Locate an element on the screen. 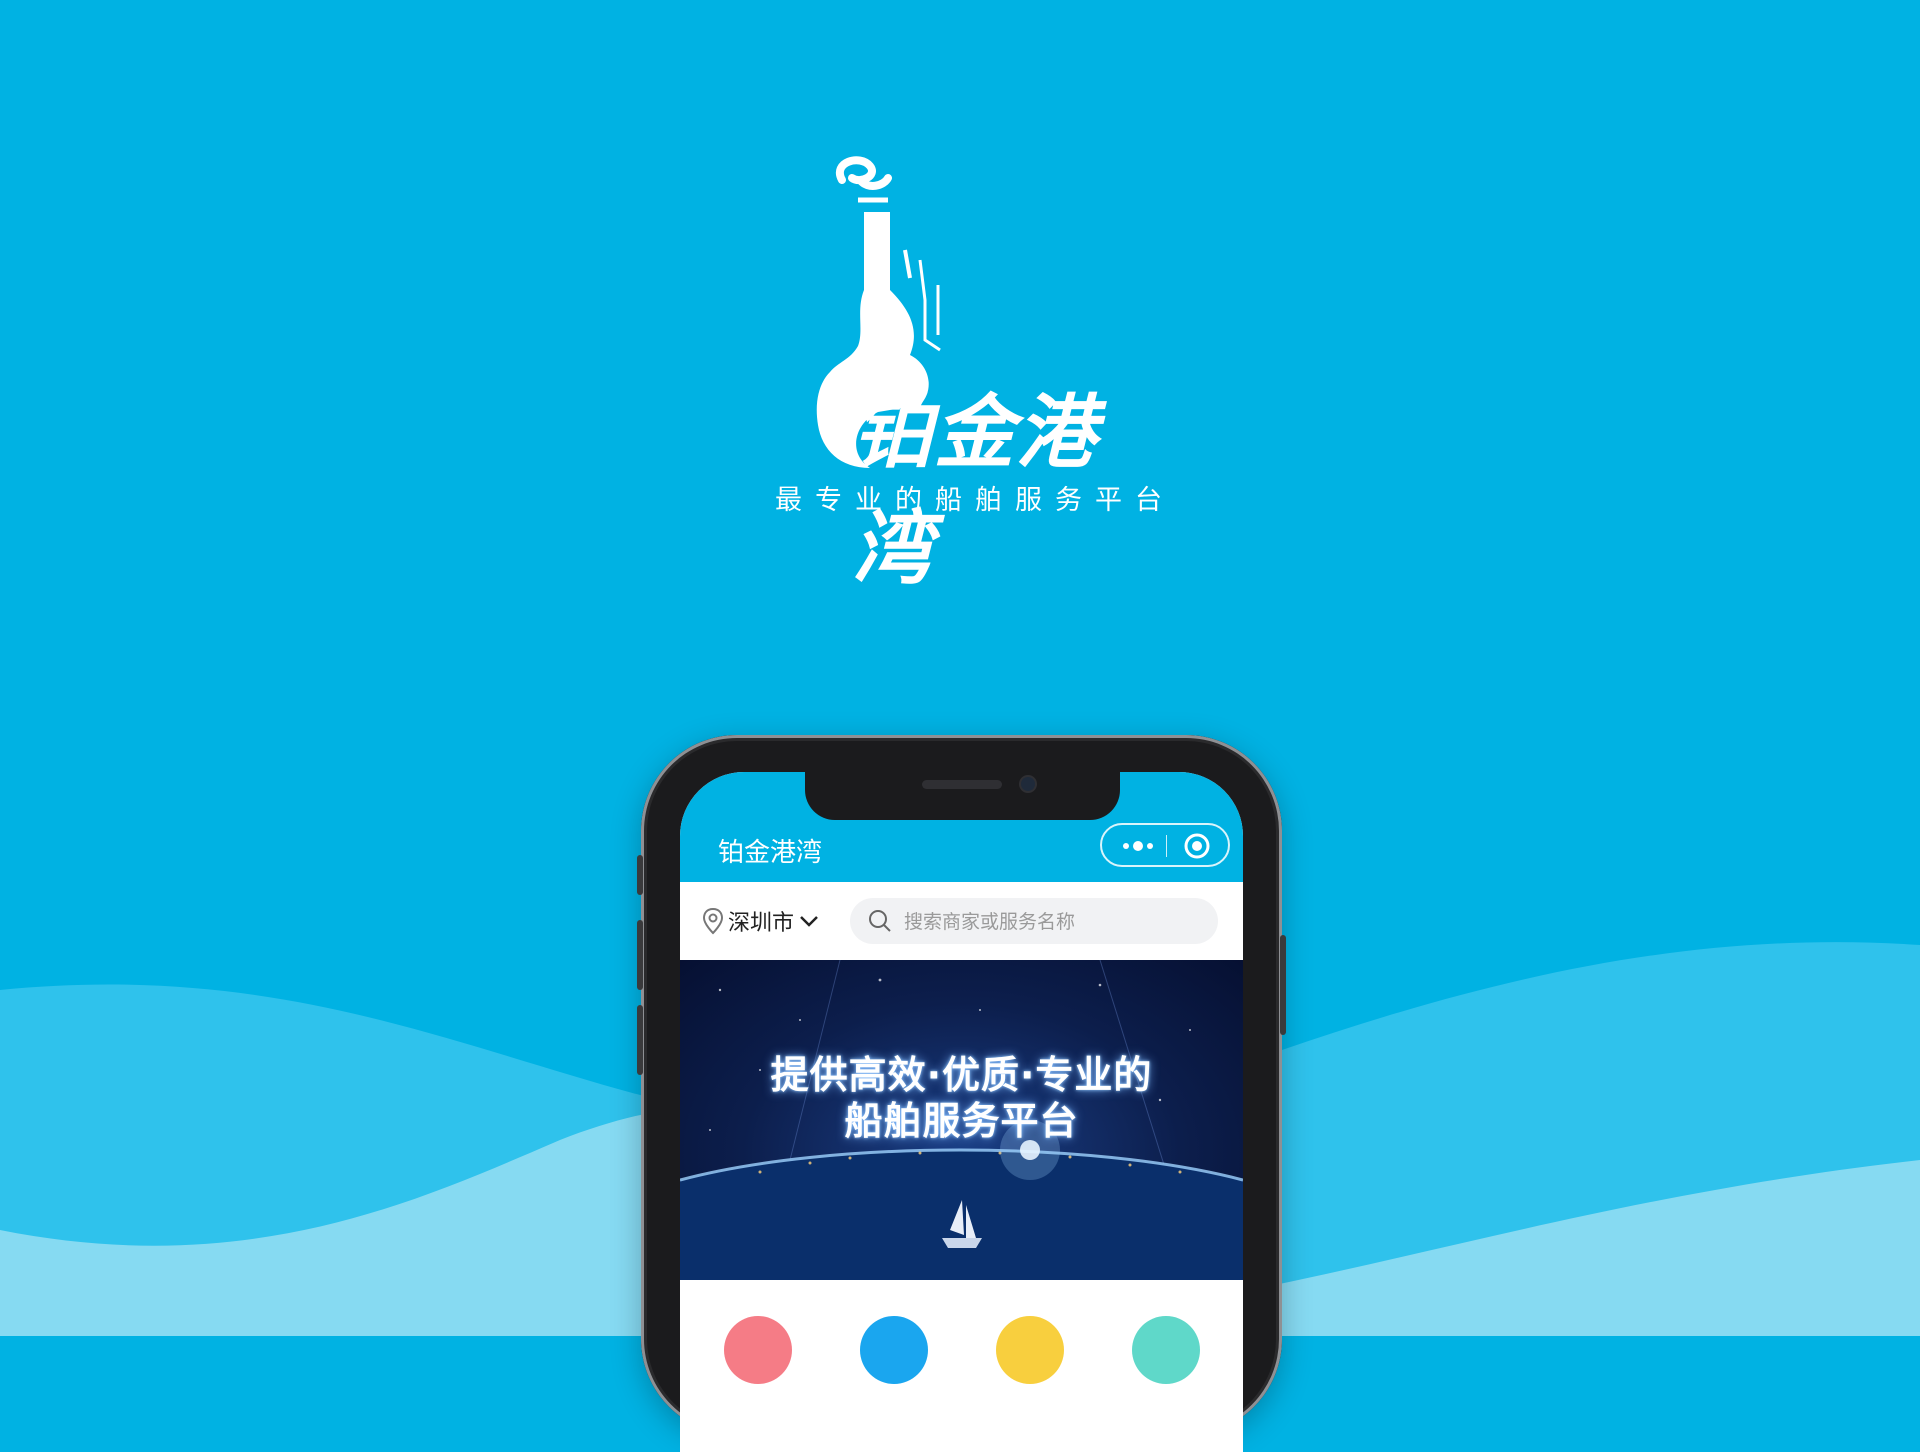  capsule-divider is located at coordinates (1166, 846).